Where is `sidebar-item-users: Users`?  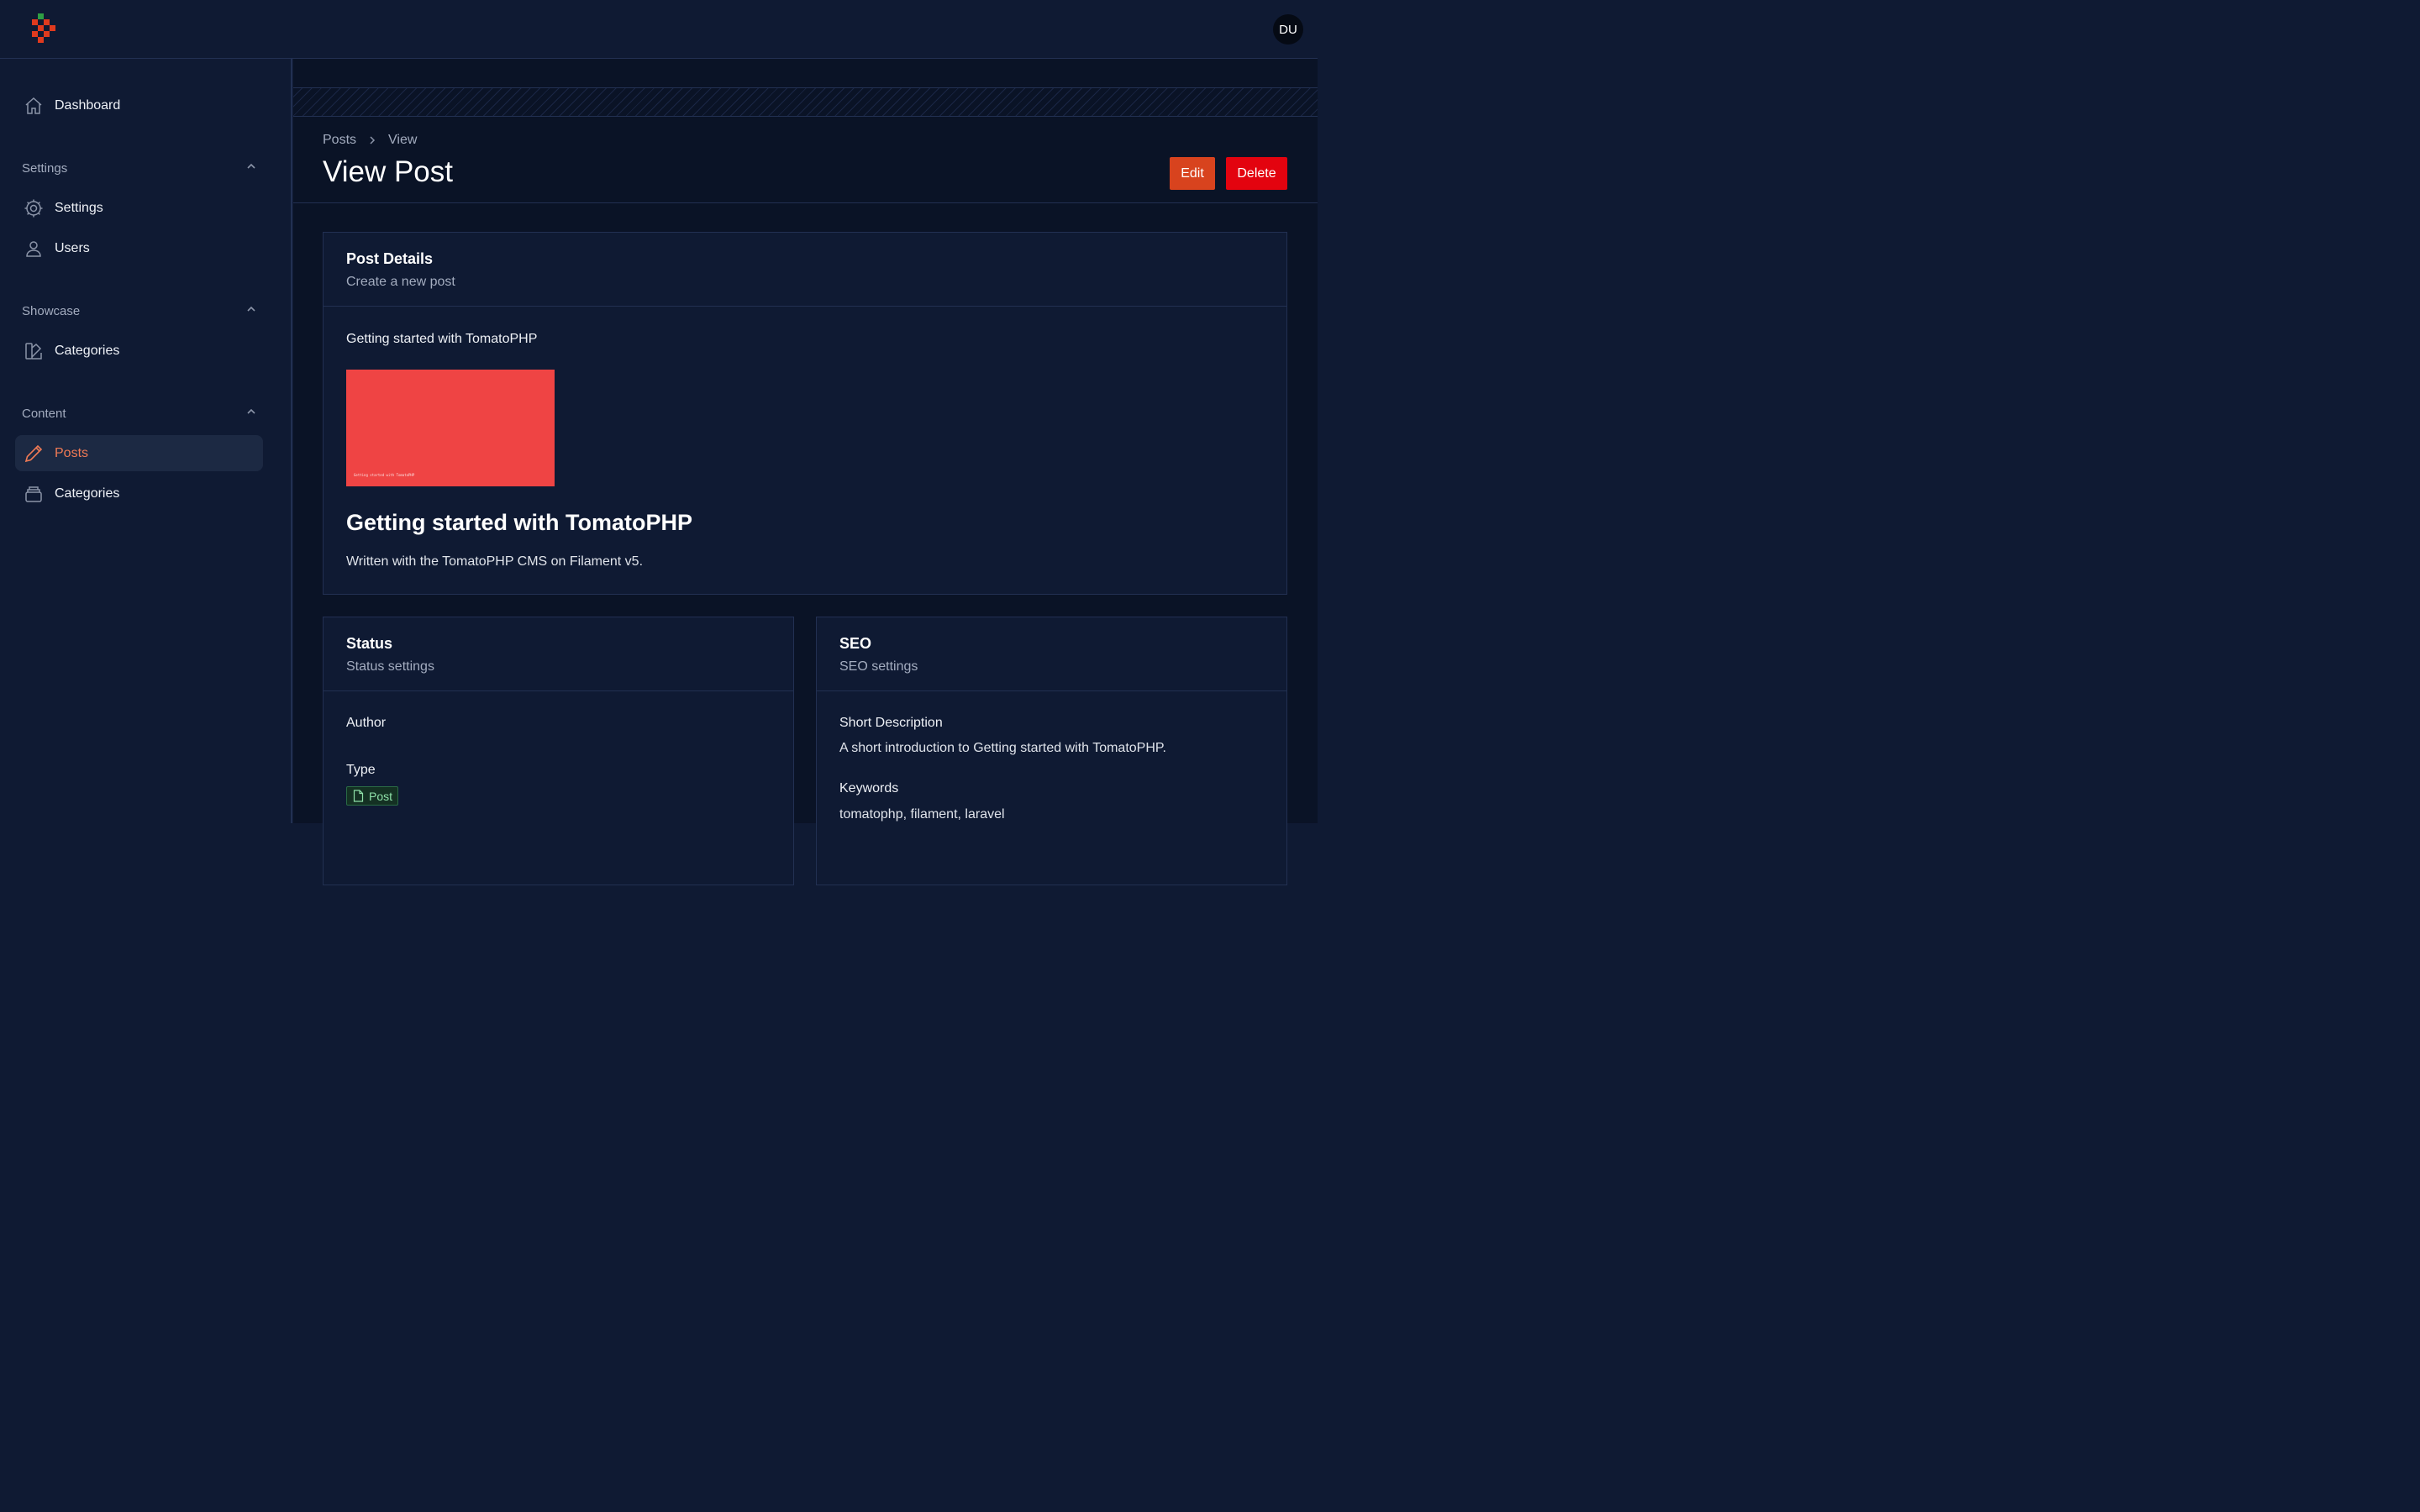 sidebar-item-users: Users is located at coordinates (139, 248).